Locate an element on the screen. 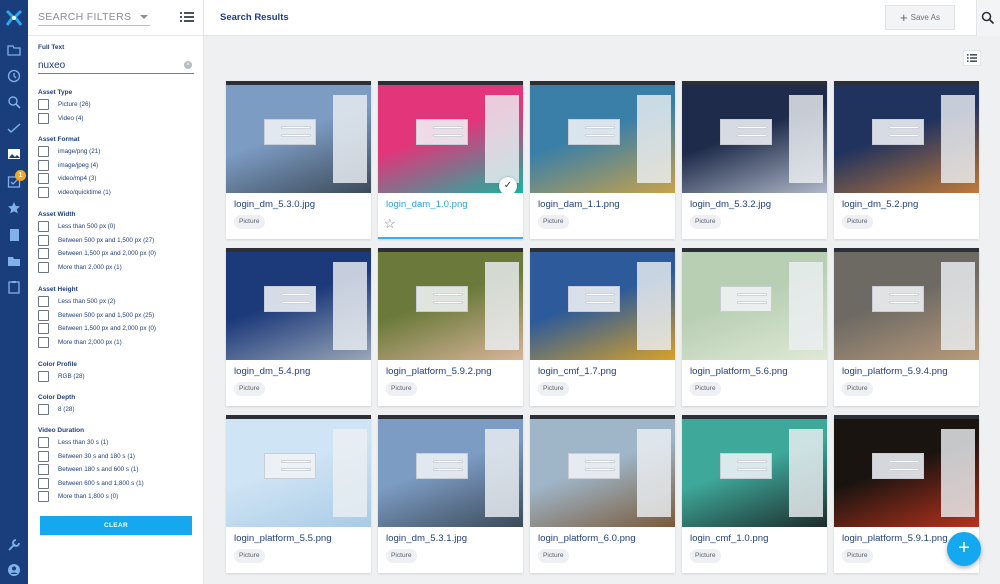  result-title: login_dam_1.1.png is located at coordinates (579, 204).